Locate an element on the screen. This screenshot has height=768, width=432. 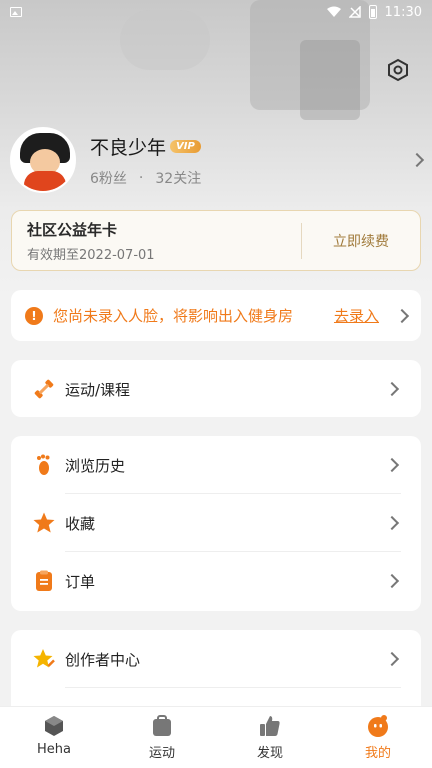
star-pencil-icon is located at coordinates (44, 659).